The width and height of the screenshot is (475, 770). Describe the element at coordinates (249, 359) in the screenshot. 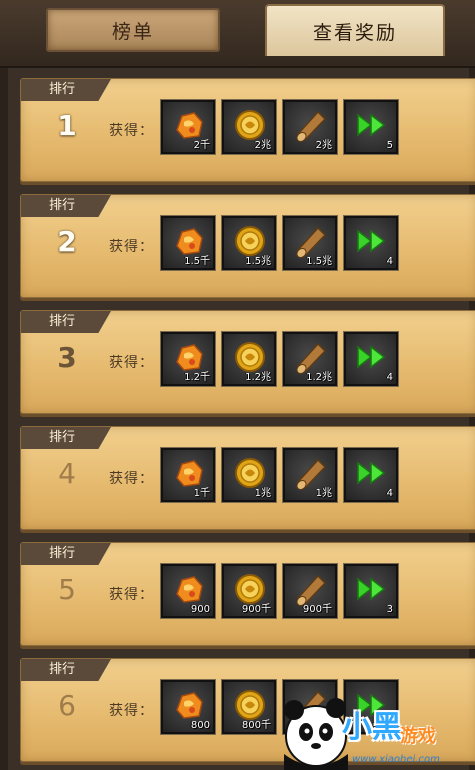

I see `reward-slot-gold: 1.2兆` at that location.